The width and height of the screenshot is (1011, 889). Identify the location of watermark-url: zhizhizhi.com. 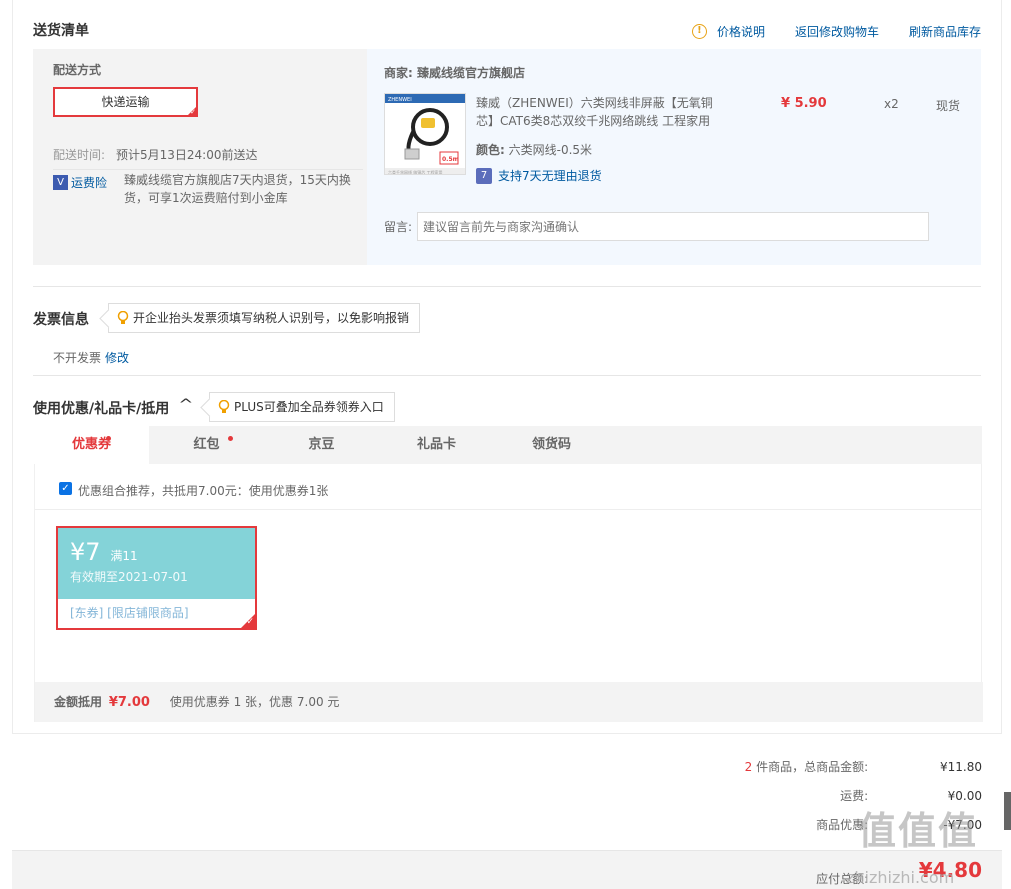
(900, 877).